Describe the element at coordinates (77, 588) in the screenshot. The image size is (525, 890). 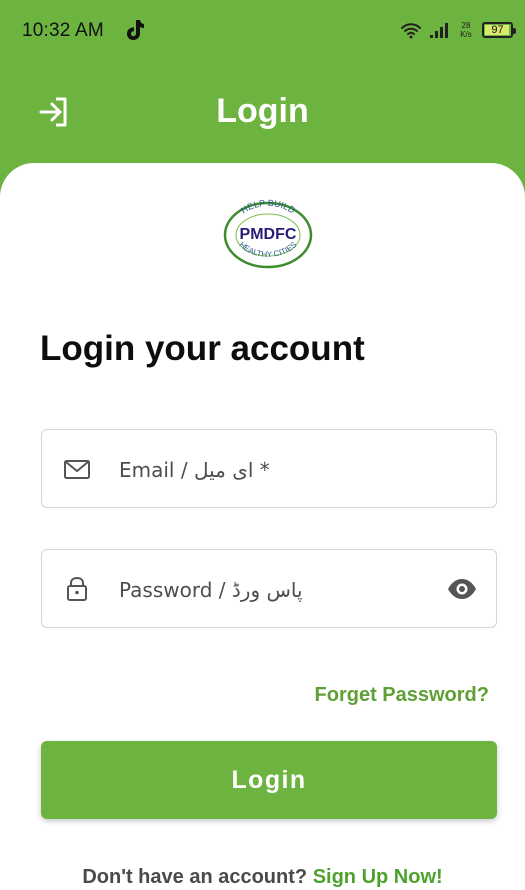
I see `lock-icon` at that location.